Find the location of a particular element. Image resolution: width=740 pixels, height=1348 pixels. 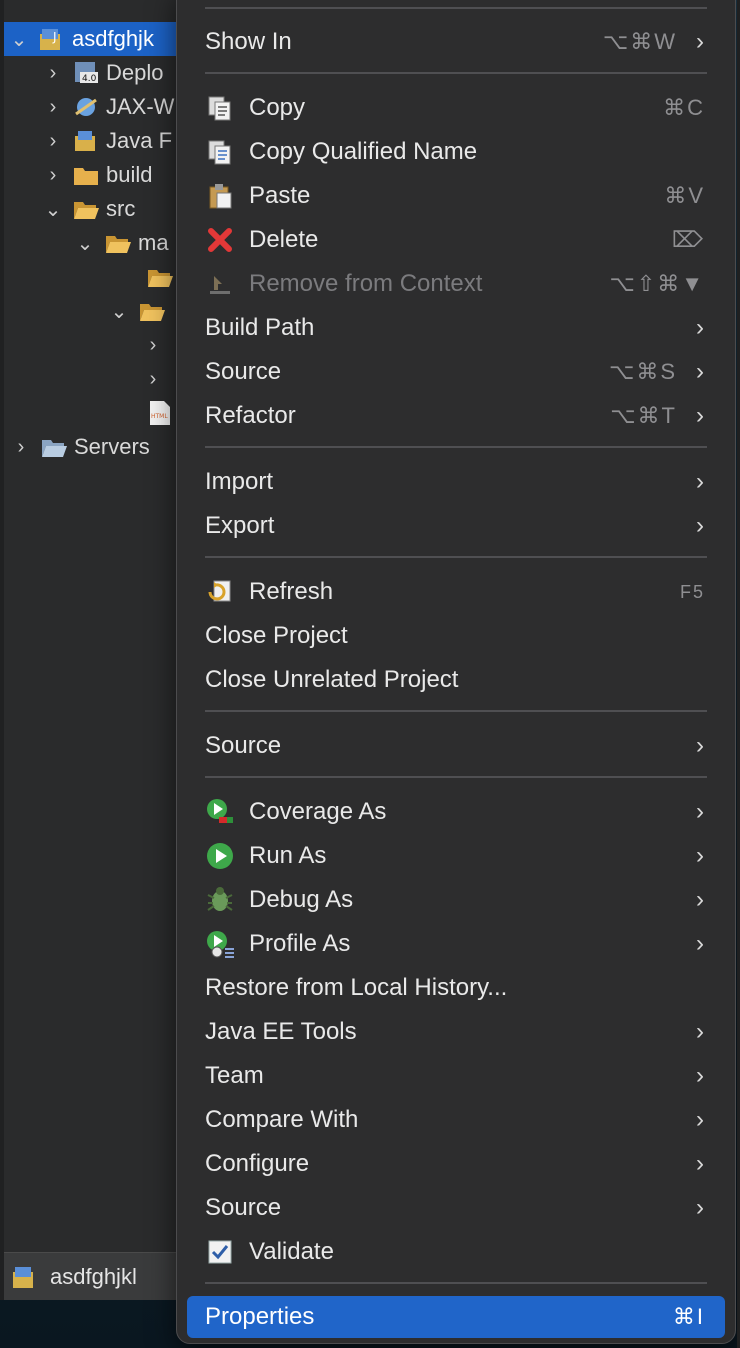

menu-item-profile-as: Profile As › is located at coordinates (456, 944).